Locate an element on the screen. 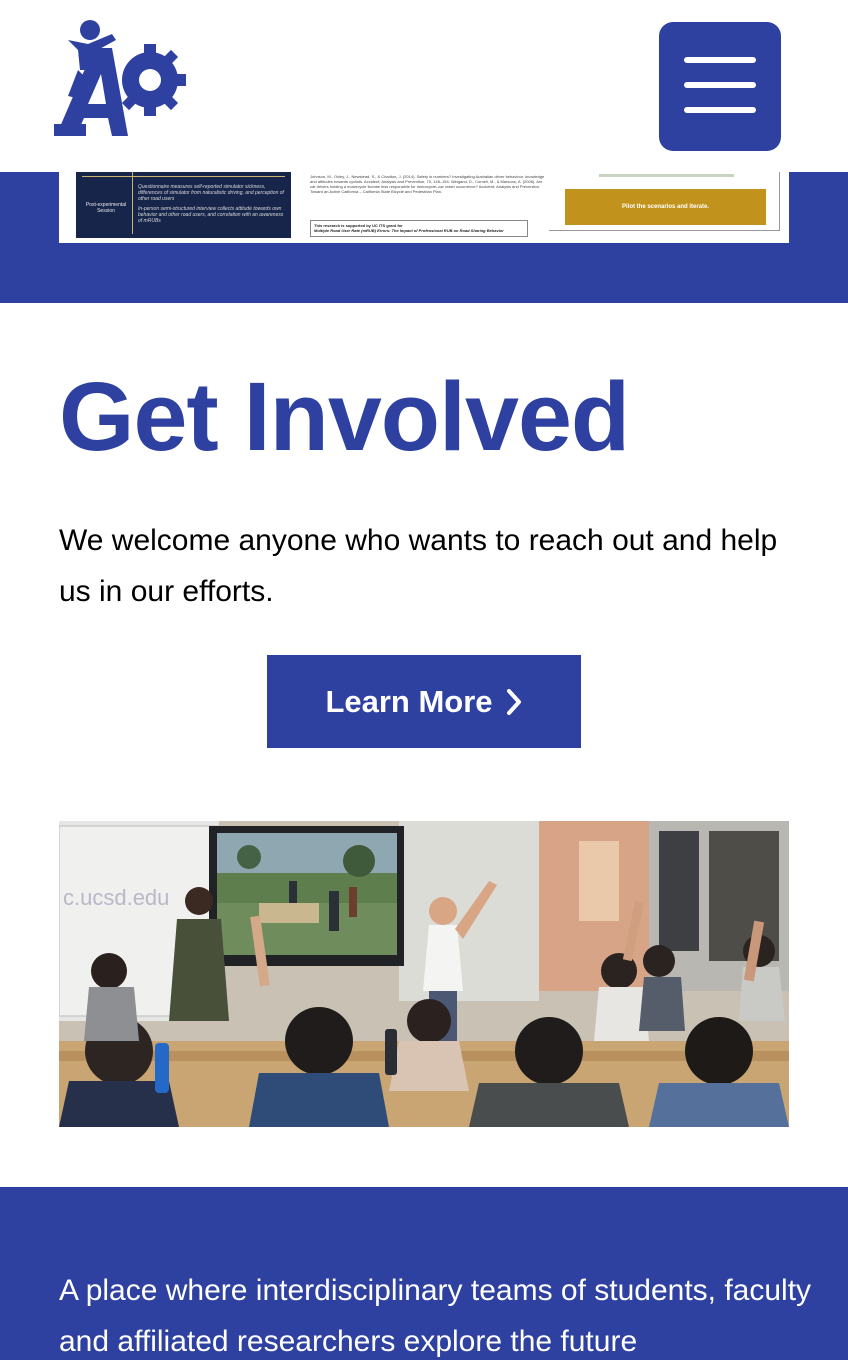  learn-more-button: Learn More is located at coordinates (424, 701).